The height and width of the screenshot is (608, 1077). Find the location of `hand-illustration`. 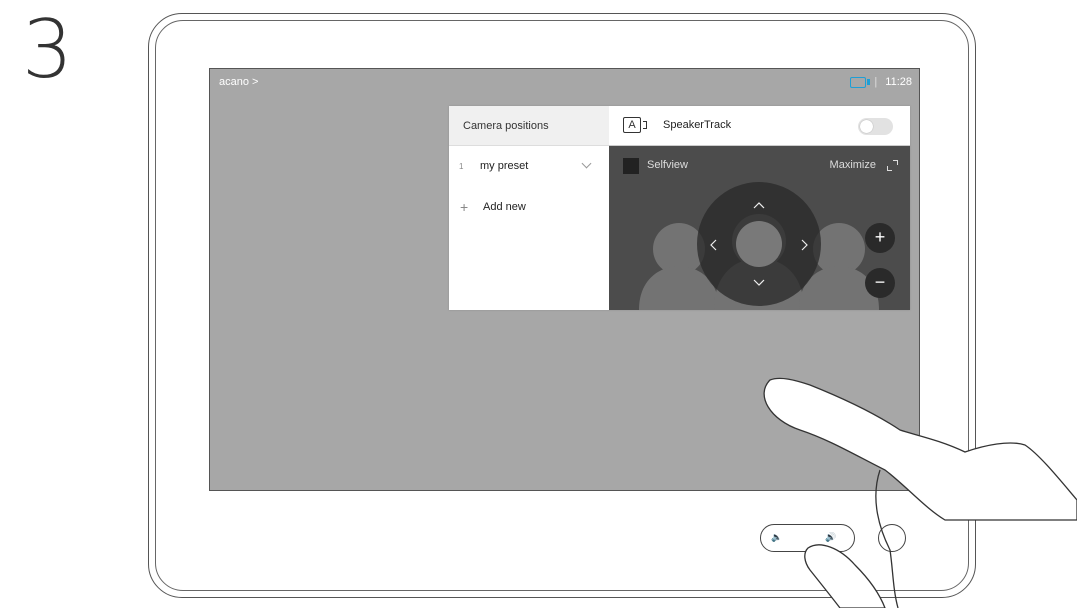

hand-illustration is located at coordinates (920, 492).